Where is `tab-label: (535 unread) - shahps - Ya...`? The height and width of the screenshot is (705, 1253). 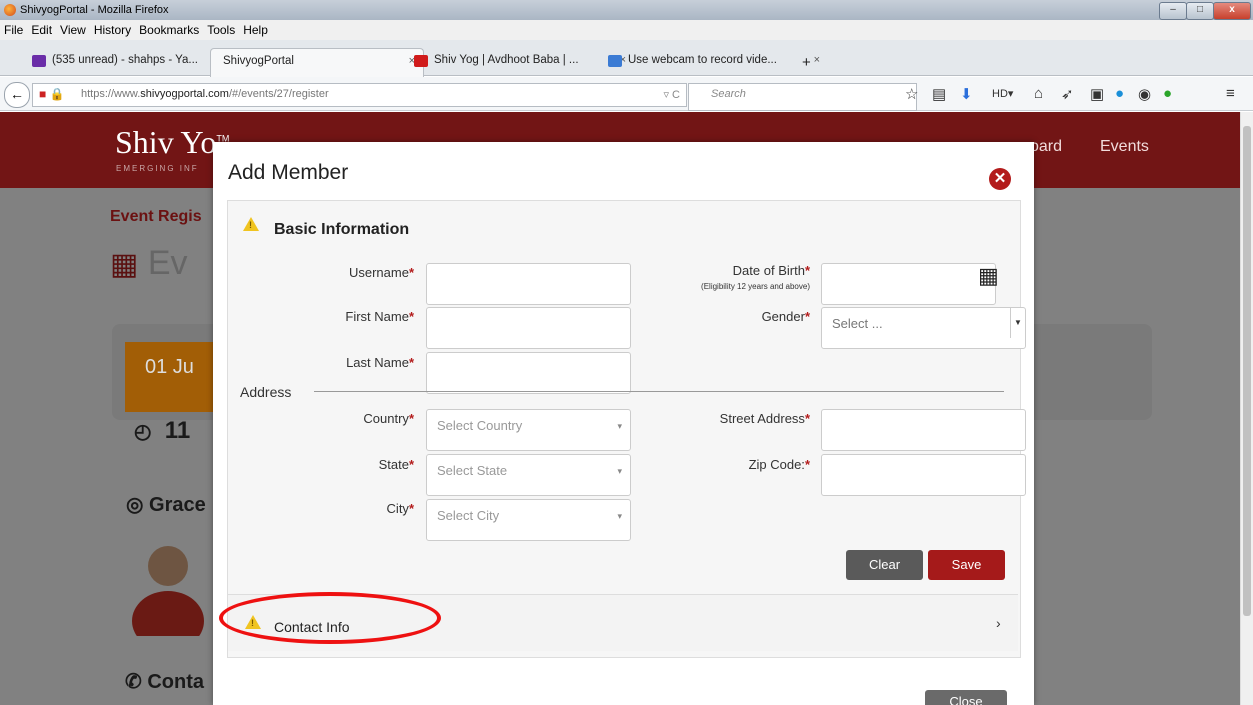 tab-label: (535 unread) - shahps - Ya... is located at coordinates (125, 60).